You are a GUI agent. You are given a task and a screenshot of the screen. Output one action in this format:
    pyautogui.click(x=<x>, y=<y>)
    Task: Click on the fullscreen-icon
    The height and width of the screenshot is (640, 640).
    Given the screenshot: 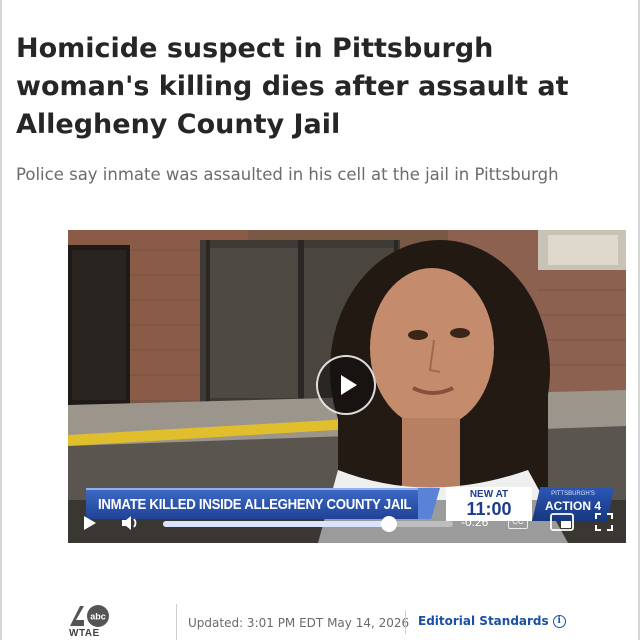 What is the action you would take?
    pyautogui.click(x=604, y=522)
    